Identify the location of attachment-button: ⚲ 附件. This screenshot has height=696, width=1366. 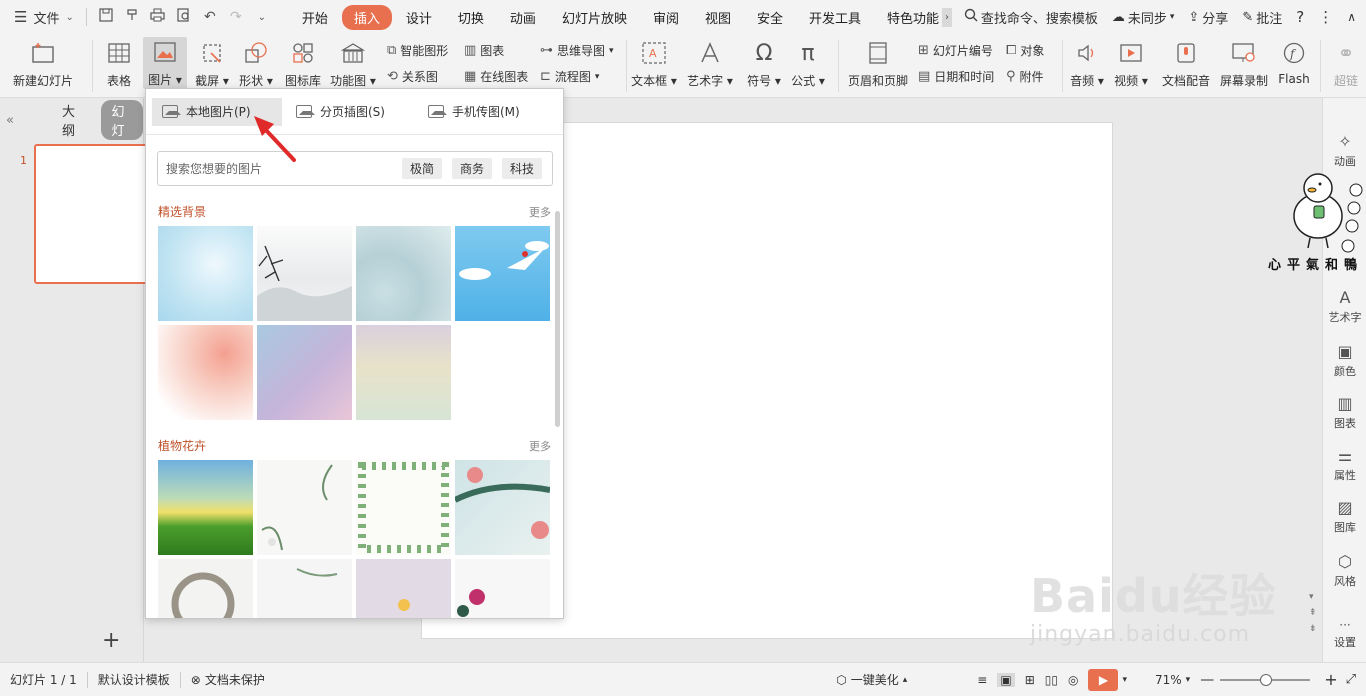
(1025, 76).